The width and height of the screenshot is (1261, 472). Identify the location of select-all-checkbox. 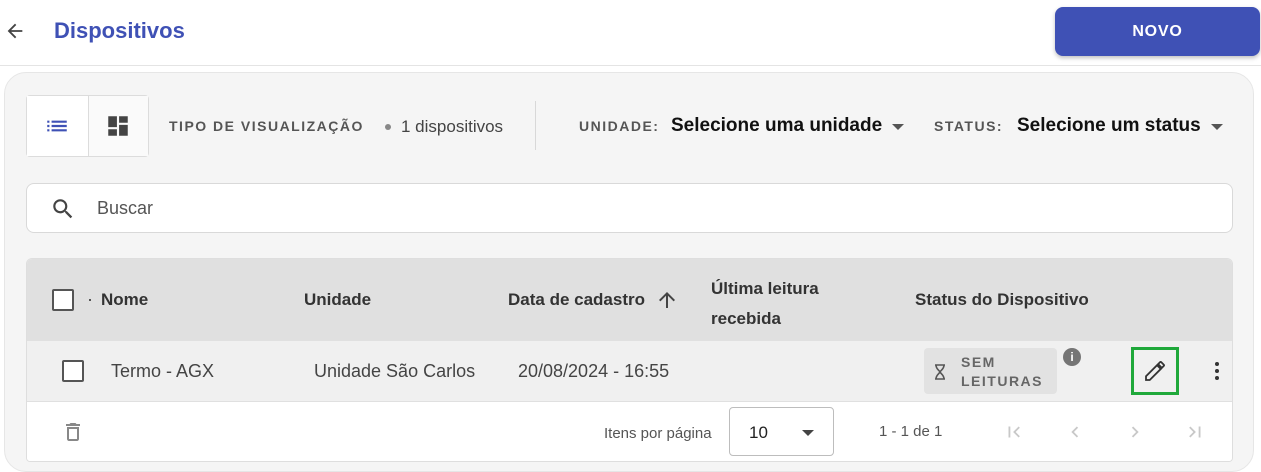
(63, 300).